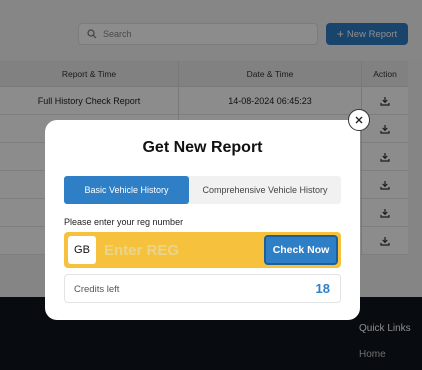 Image resolution: width=422 pixels, height=370 pixels. I want to click on credits-panel: Credits left 18, so click(202, 288).